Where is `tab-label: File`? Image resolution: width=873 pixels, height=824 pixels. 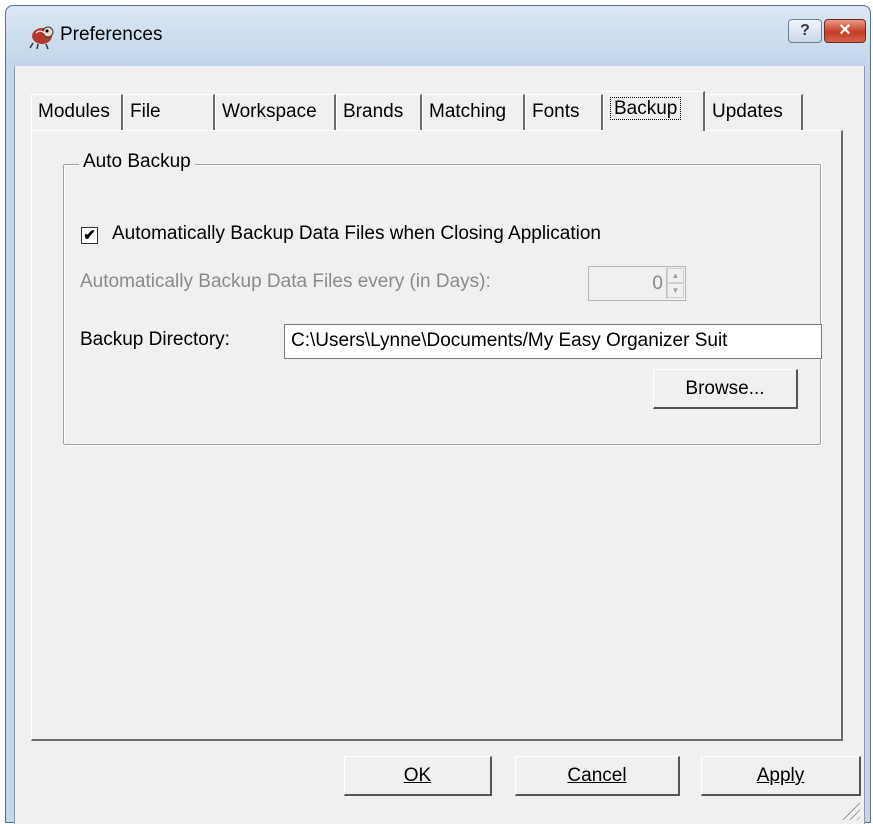 tab-label: File is located at coordinates (145, 111).